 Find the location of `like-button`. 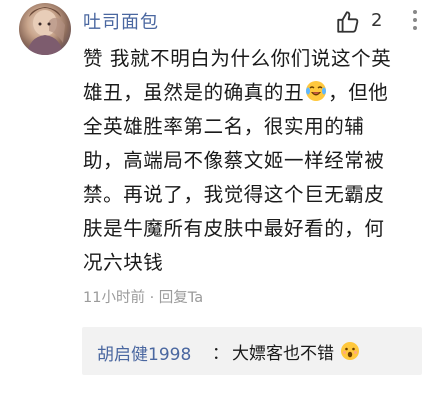

like-button is located at coordinates (348, 22).